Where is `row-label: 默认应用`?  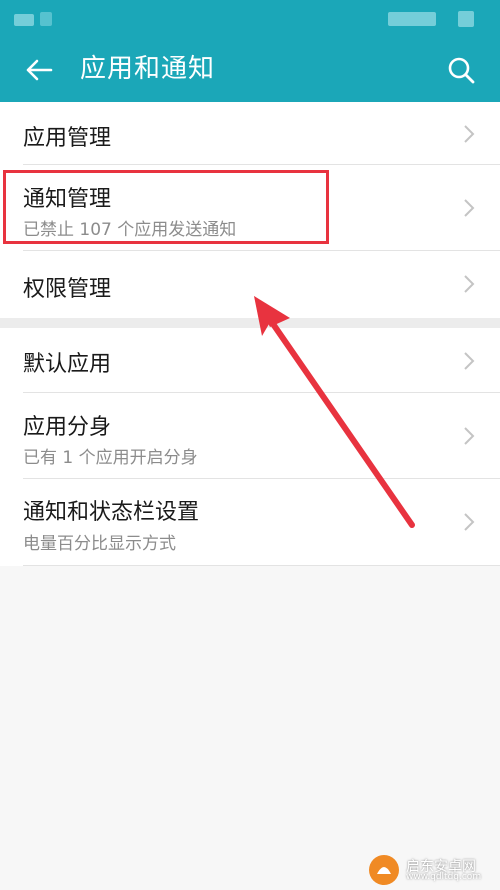
row-label: 默认应用 is located at coordinates (67, 364).